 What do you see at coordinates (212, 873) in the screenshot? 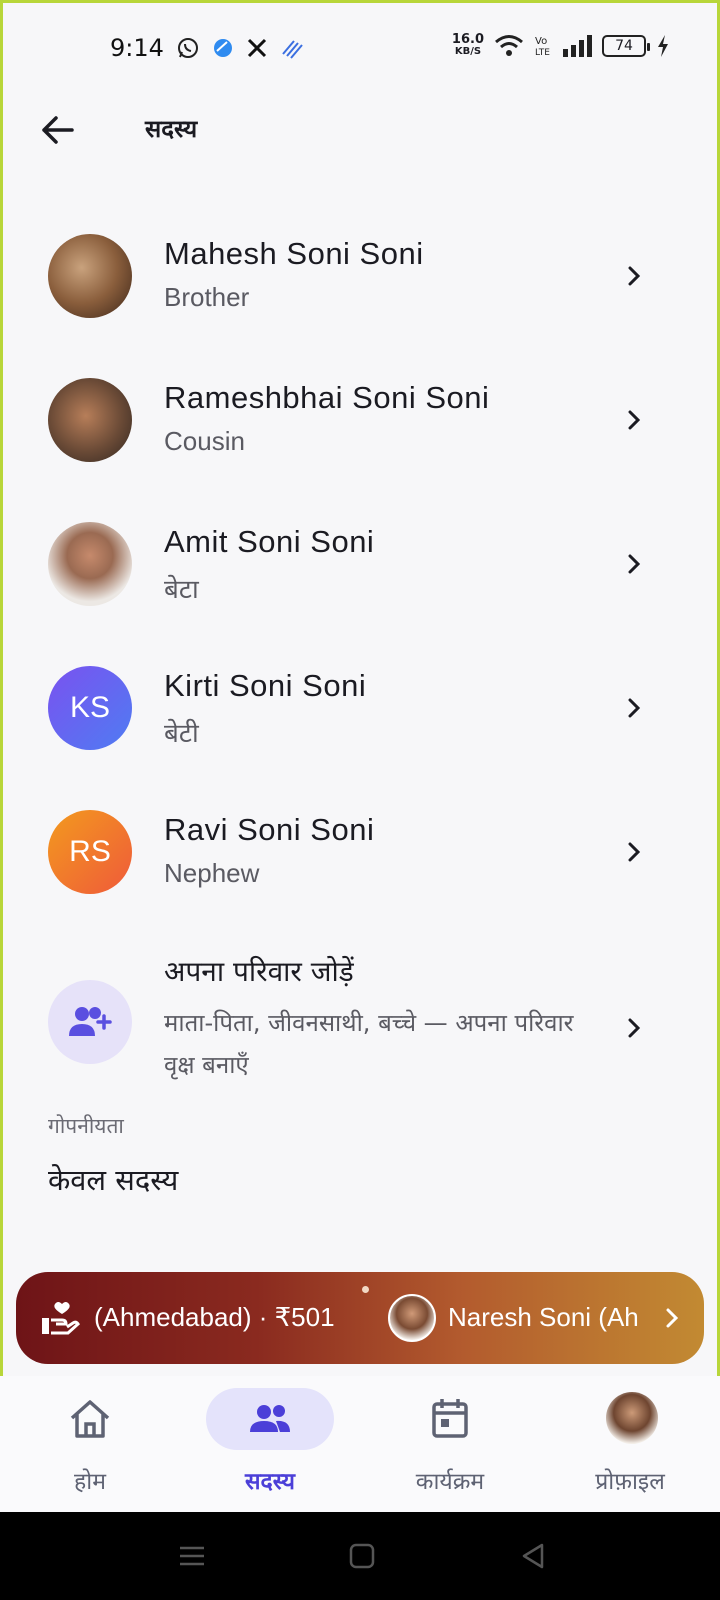
I see `member-relation: Nephew` at bounding box center [212, 873].